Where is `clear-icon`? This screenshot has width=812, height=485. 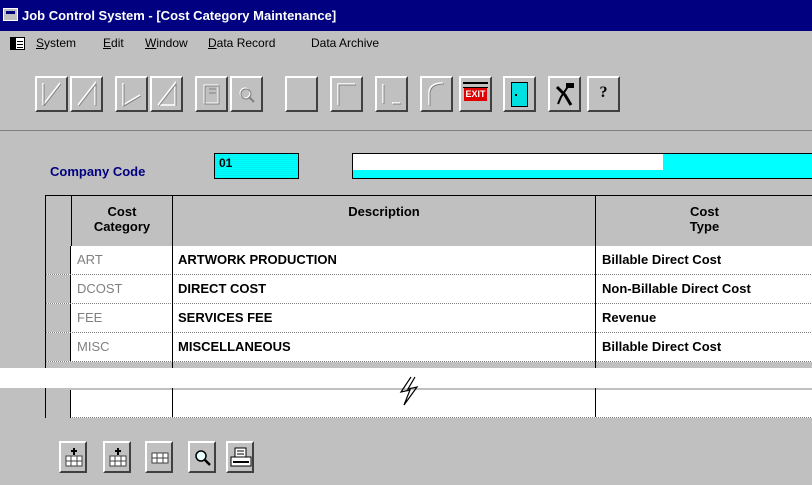
clear-icon is located at coordinates (391, 94).